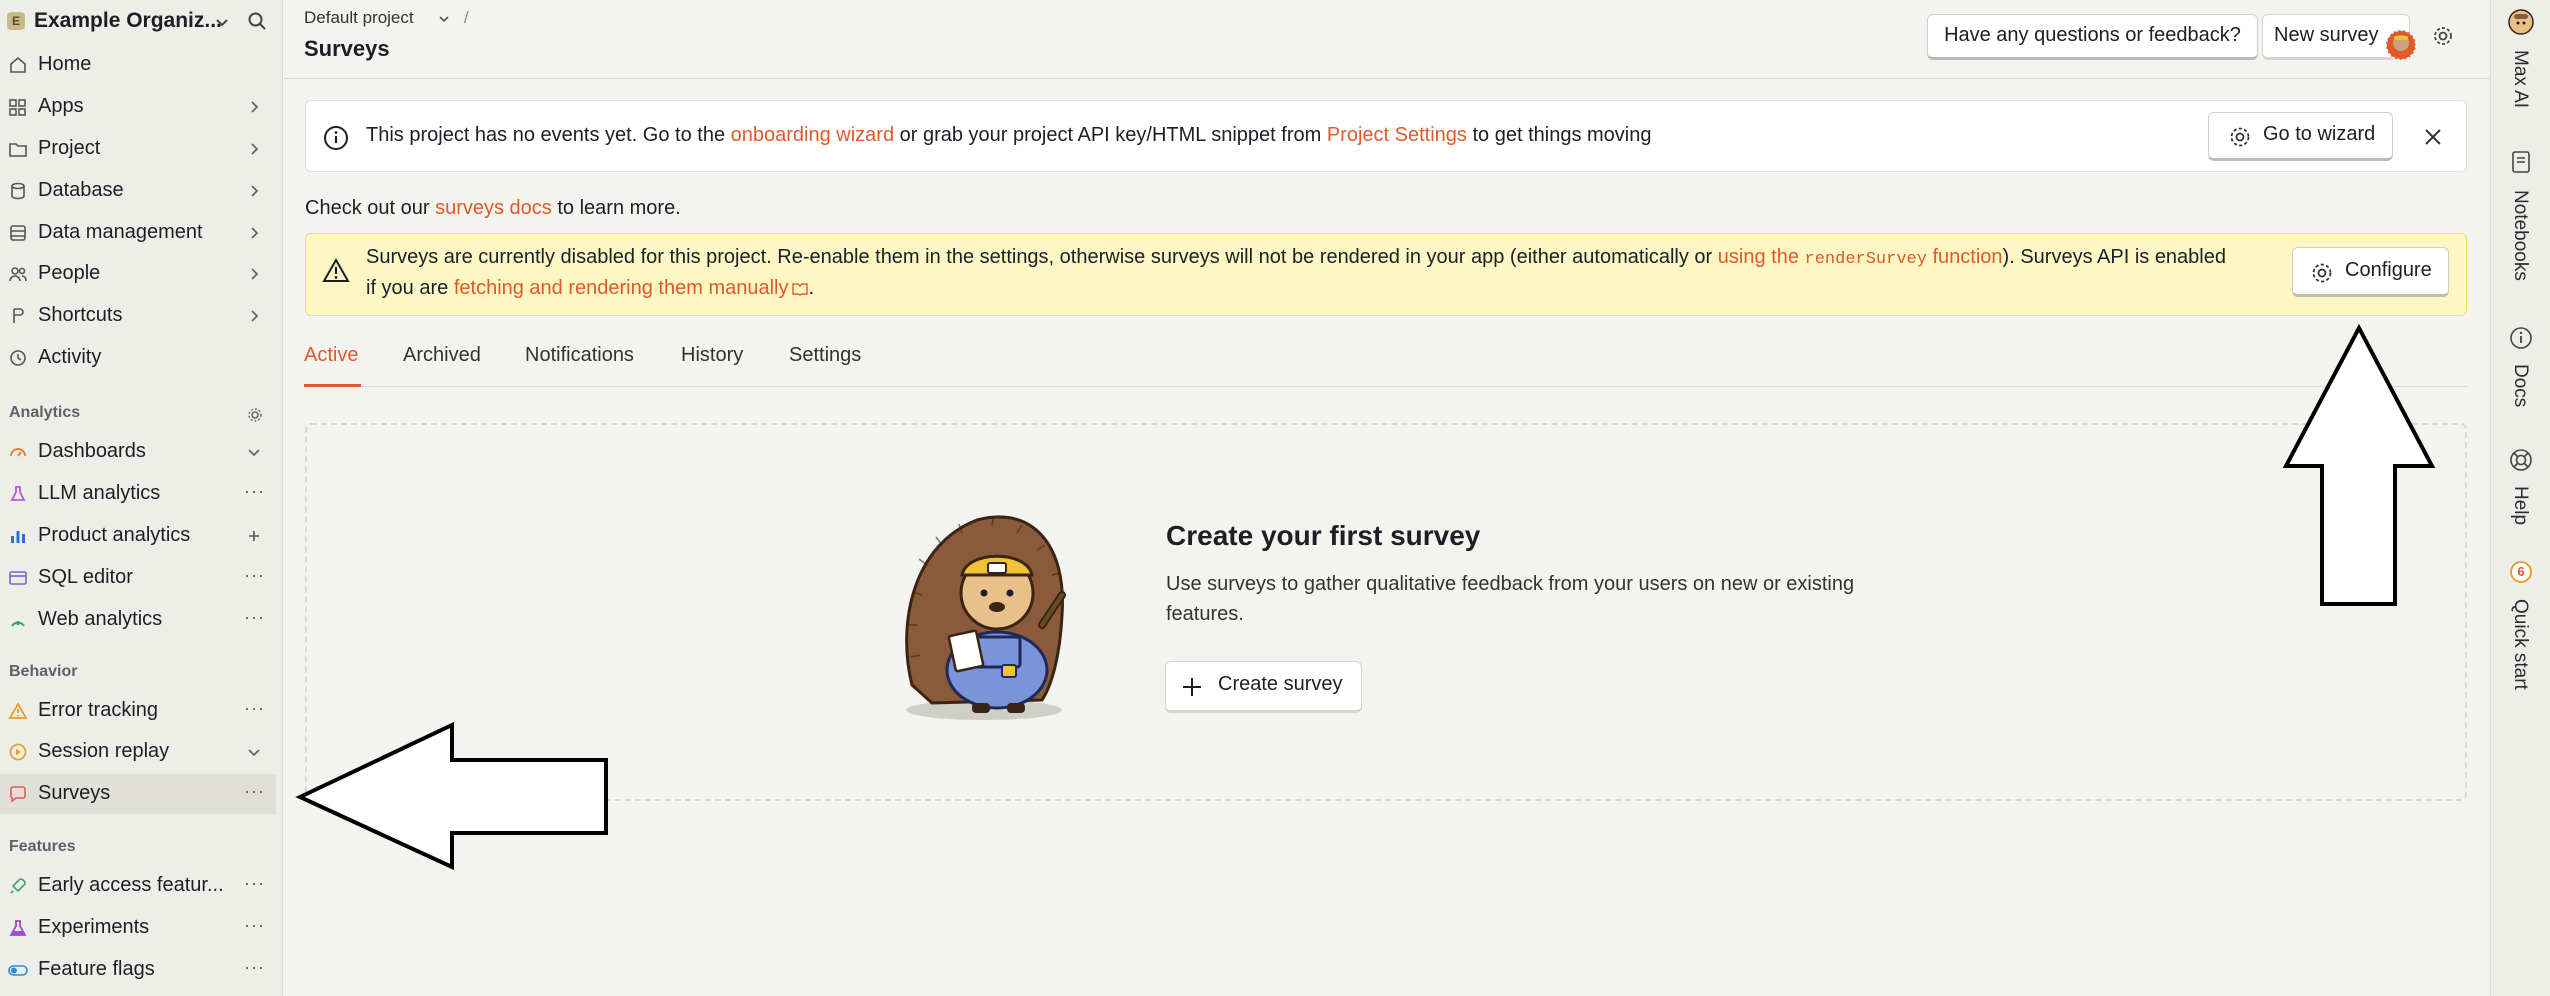  I want to click on tab-active: Active, so click(331, 355).